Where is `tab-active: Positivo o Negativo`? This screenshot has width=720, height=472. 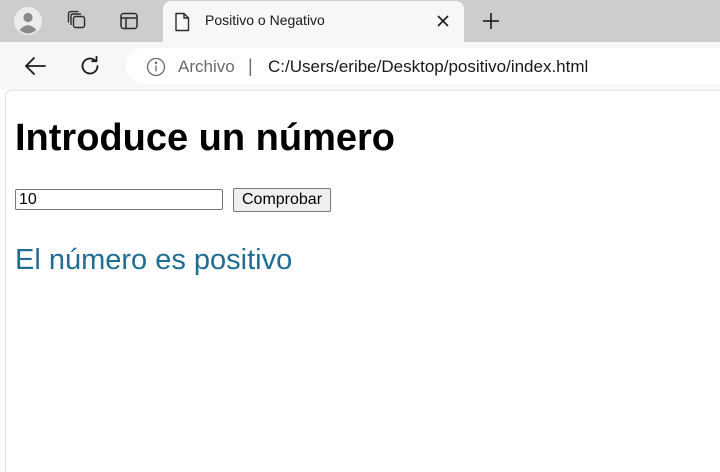 tab-active: Positivo o Negativo is located at coordinates (313, 21).